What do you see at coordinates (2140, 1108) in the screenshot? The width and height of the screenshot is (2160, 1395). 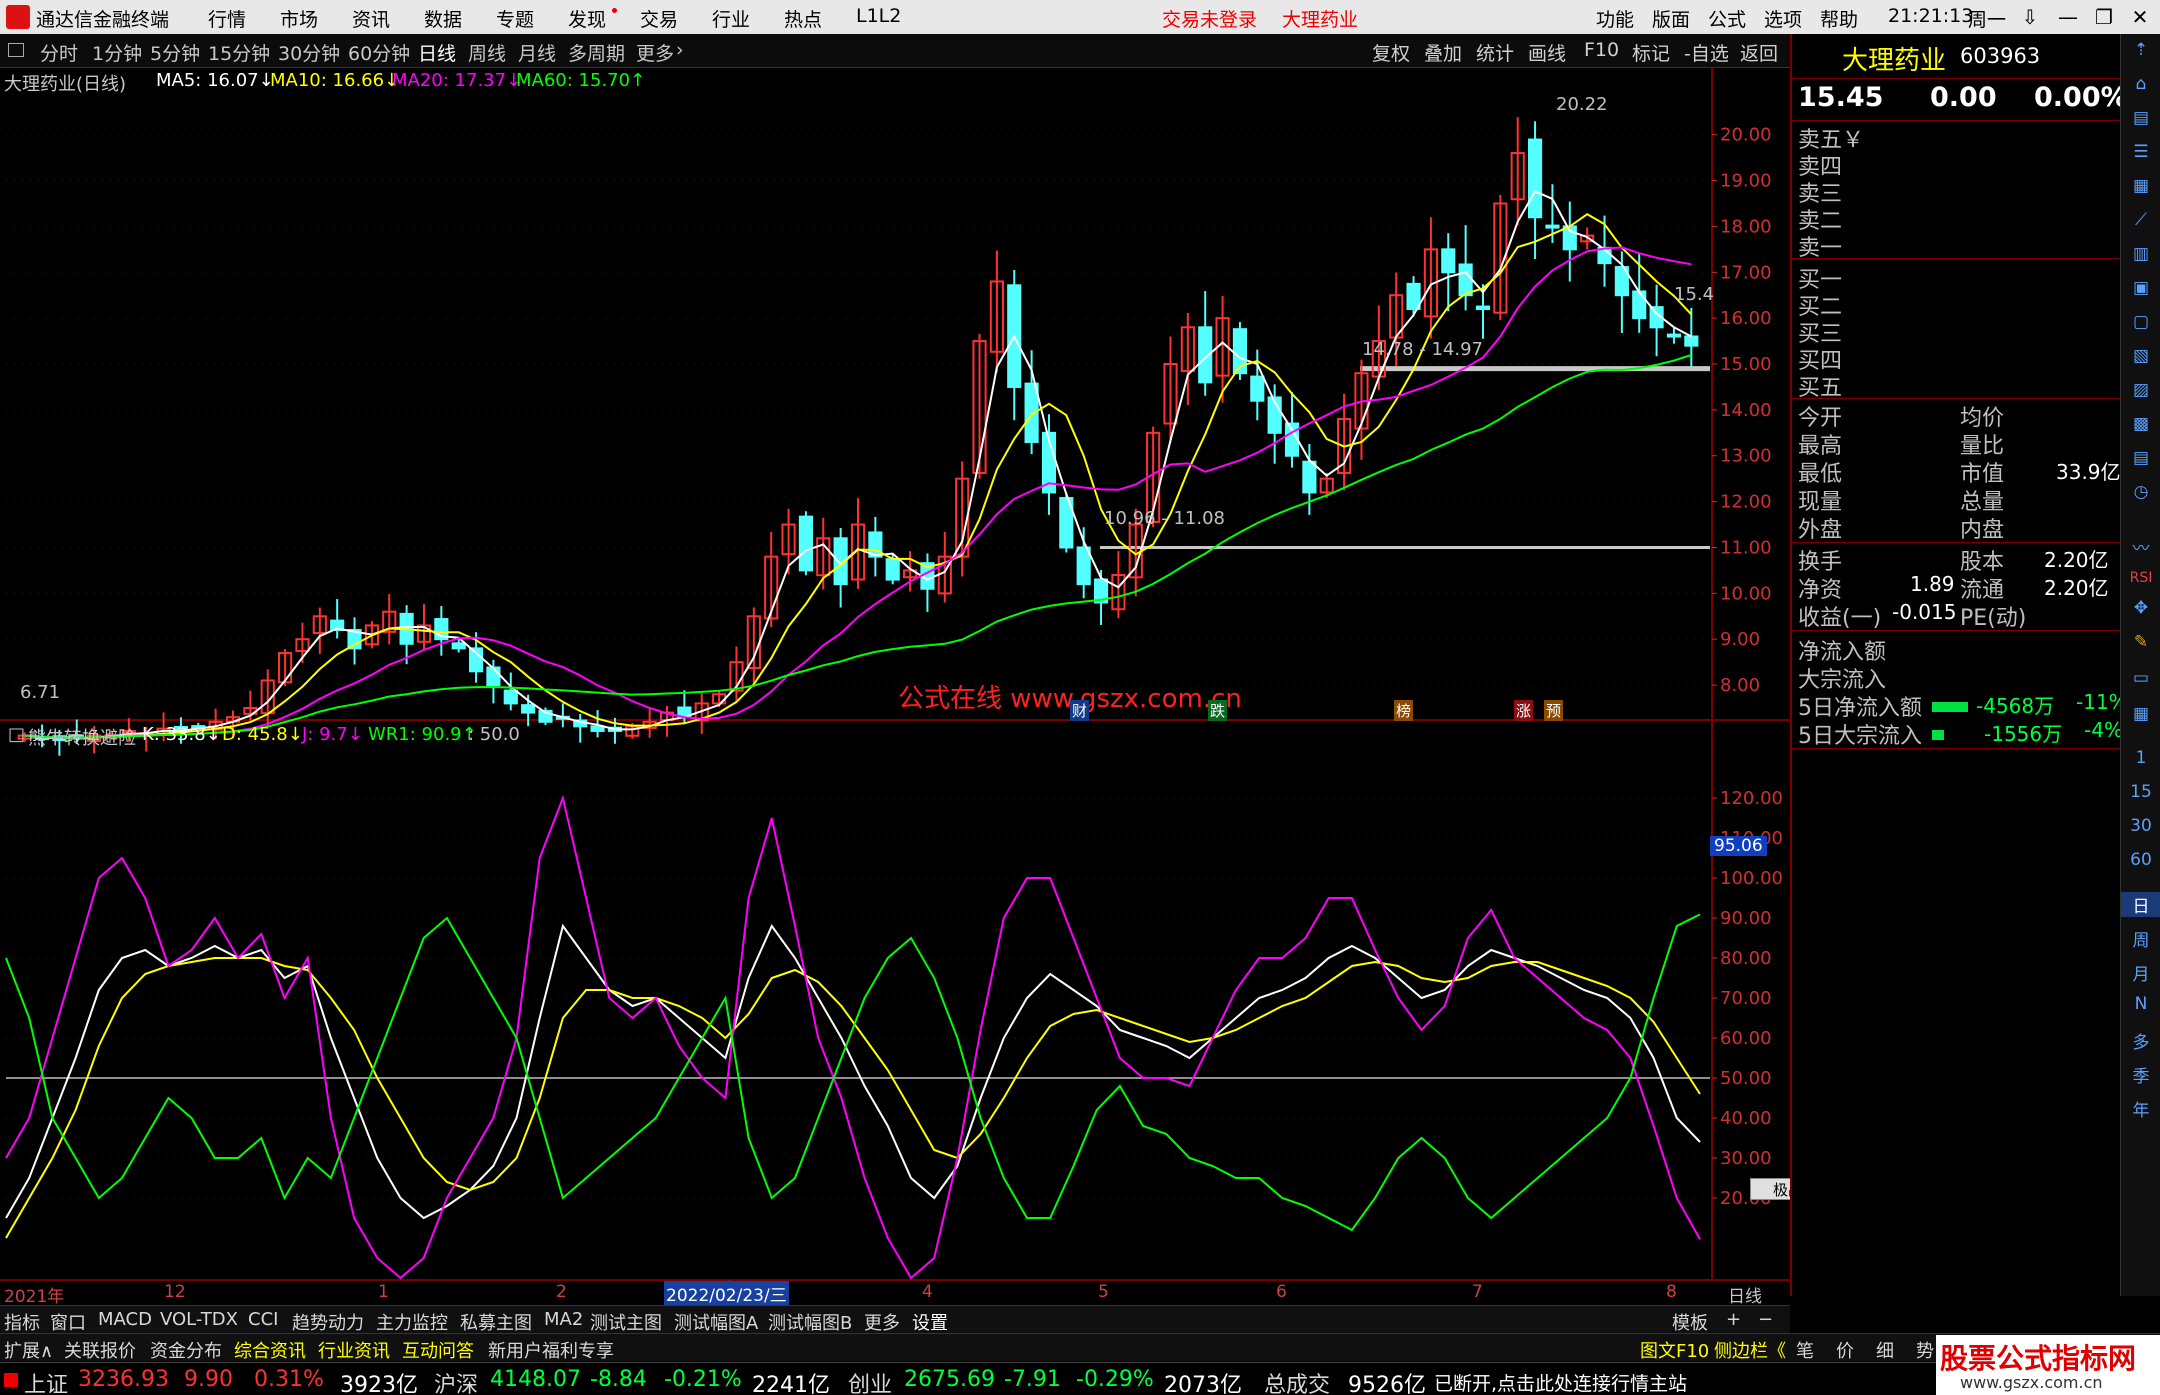 I see `sidebar-year: 年` at bounding box center [2140, 1108].